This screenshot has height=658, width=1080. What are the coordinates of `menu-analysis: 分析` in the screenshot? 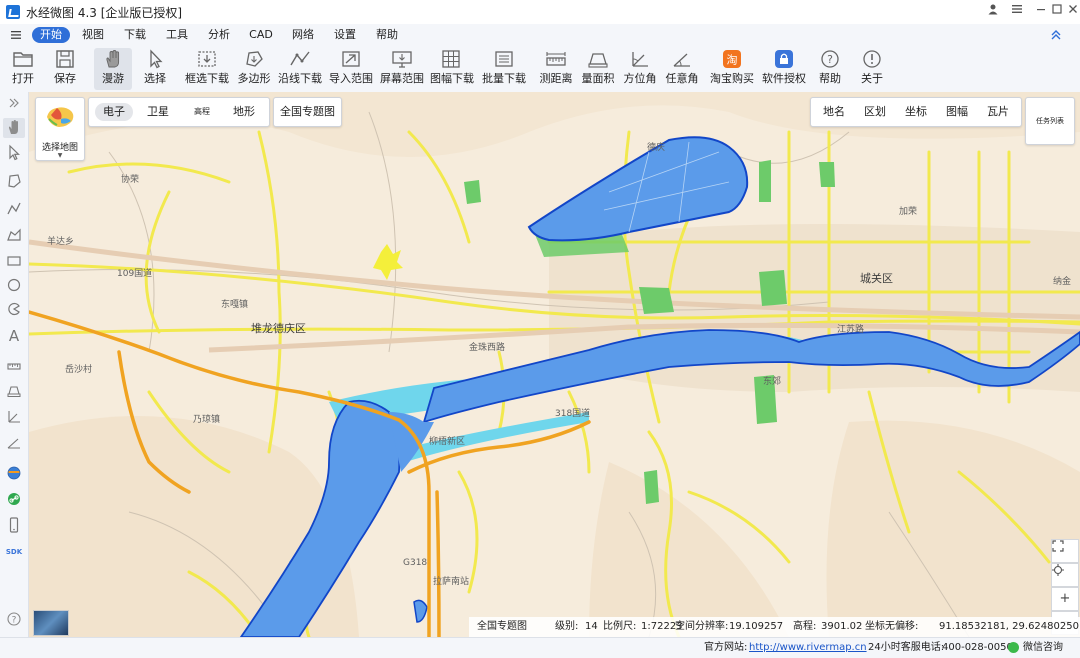 It's located at (219, 35).